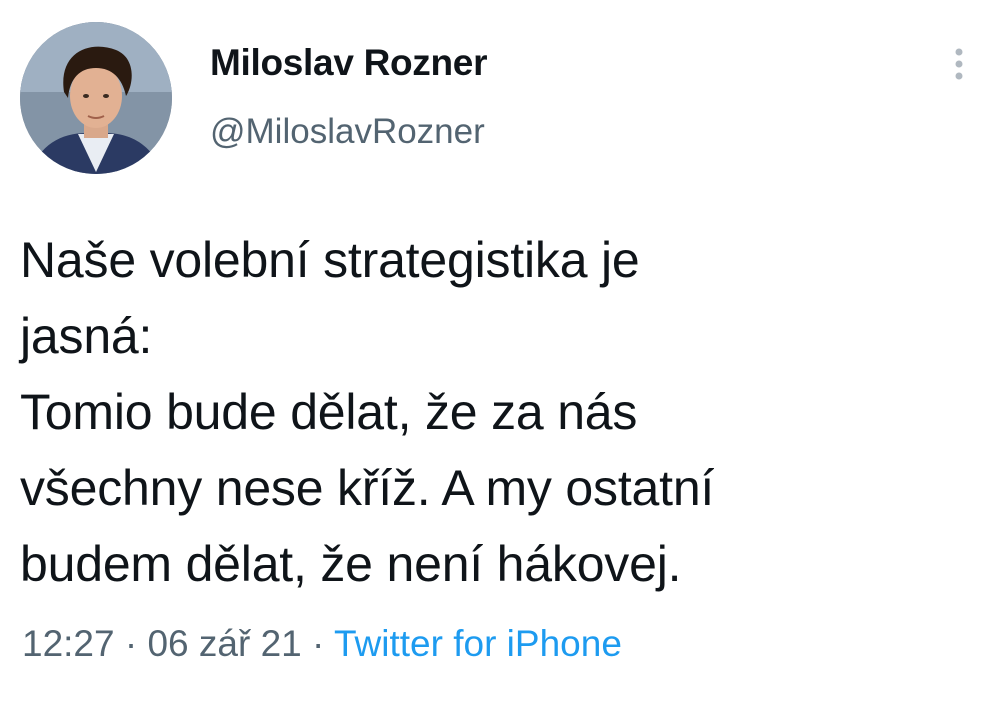  I want to click on author-handle: @MiloslavRozner, so click(347, 132).